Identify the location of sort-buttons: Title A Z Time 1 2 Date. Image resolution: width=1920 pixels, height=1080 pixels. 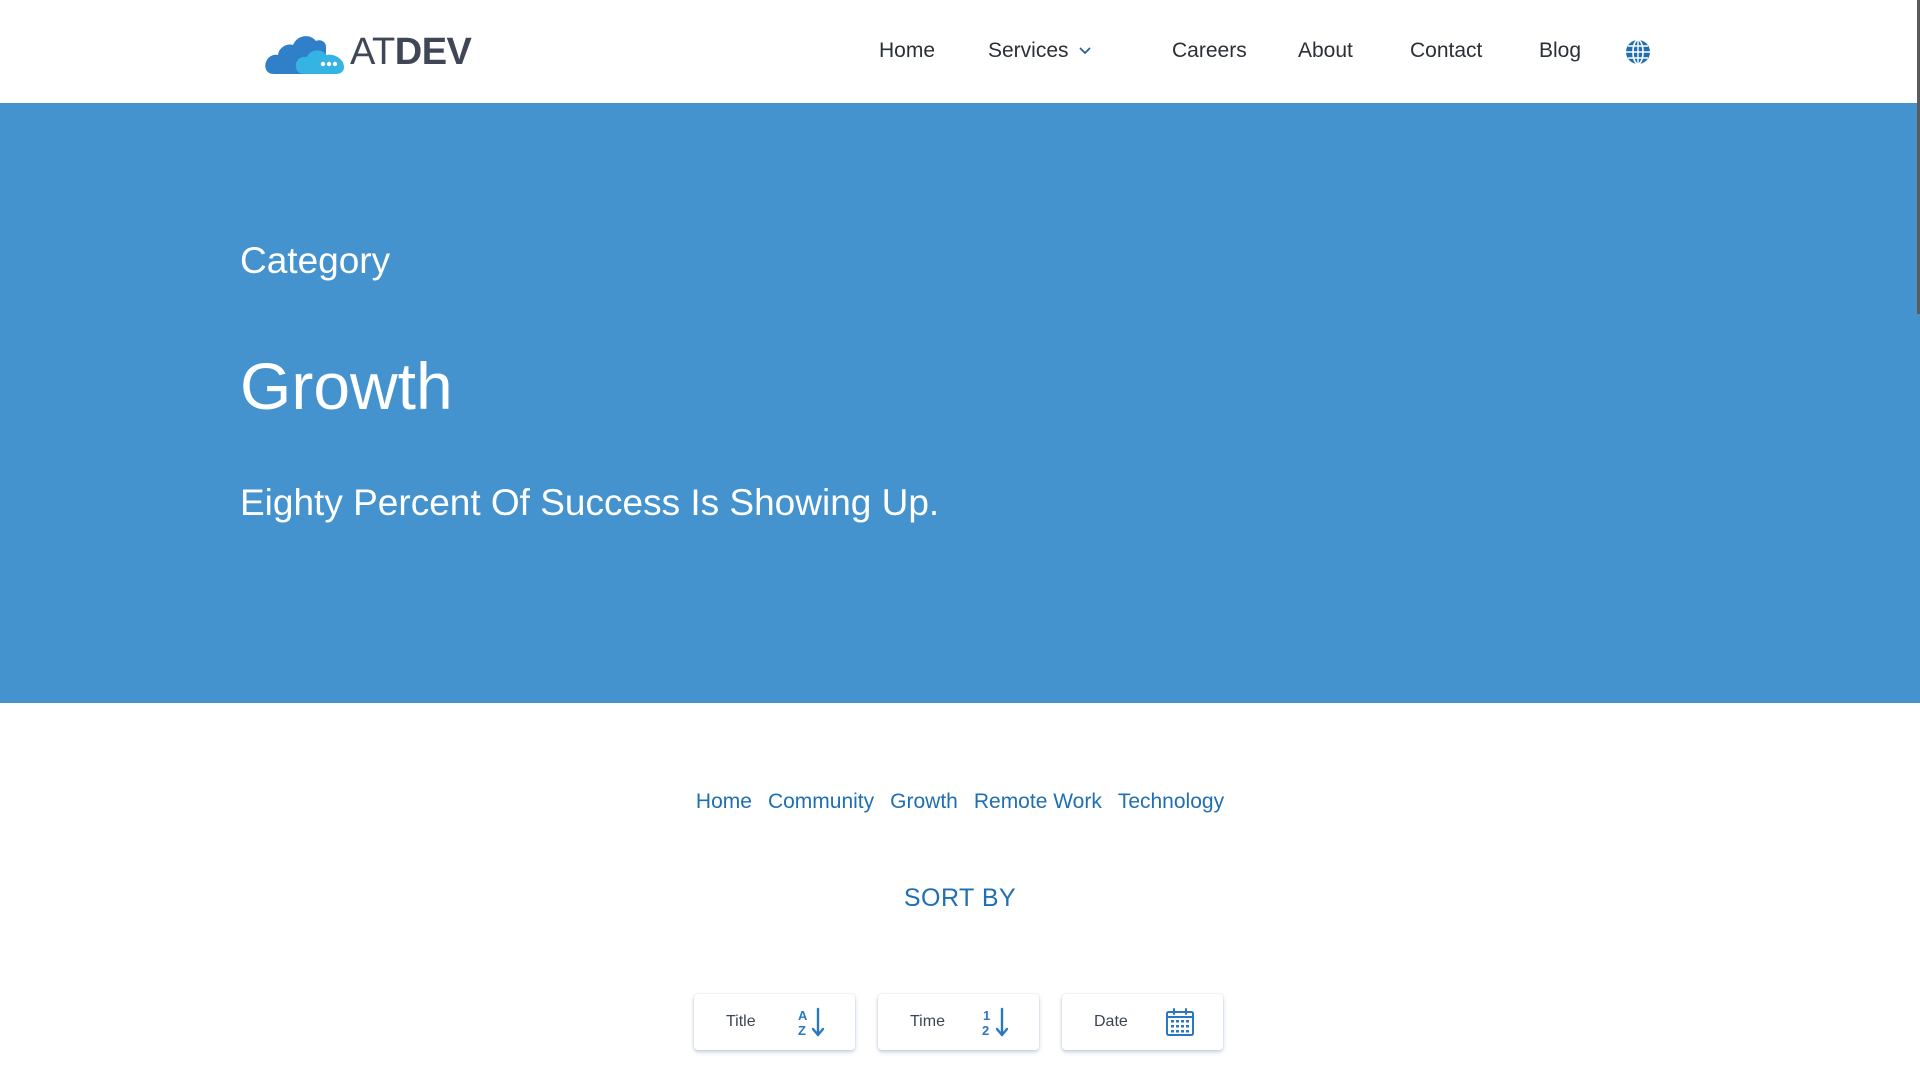
(958, 1022).